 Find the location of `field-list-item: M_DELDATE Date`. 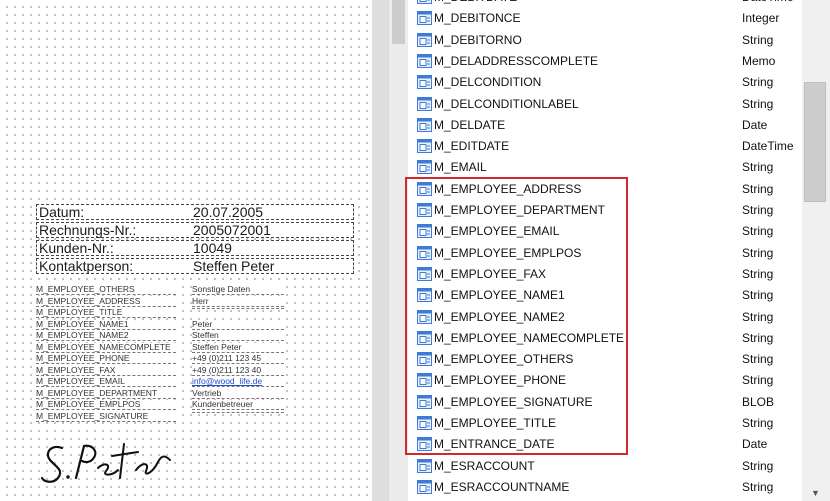

field-list-item: M_DELDATE Date is located at coordinates (605, 125).